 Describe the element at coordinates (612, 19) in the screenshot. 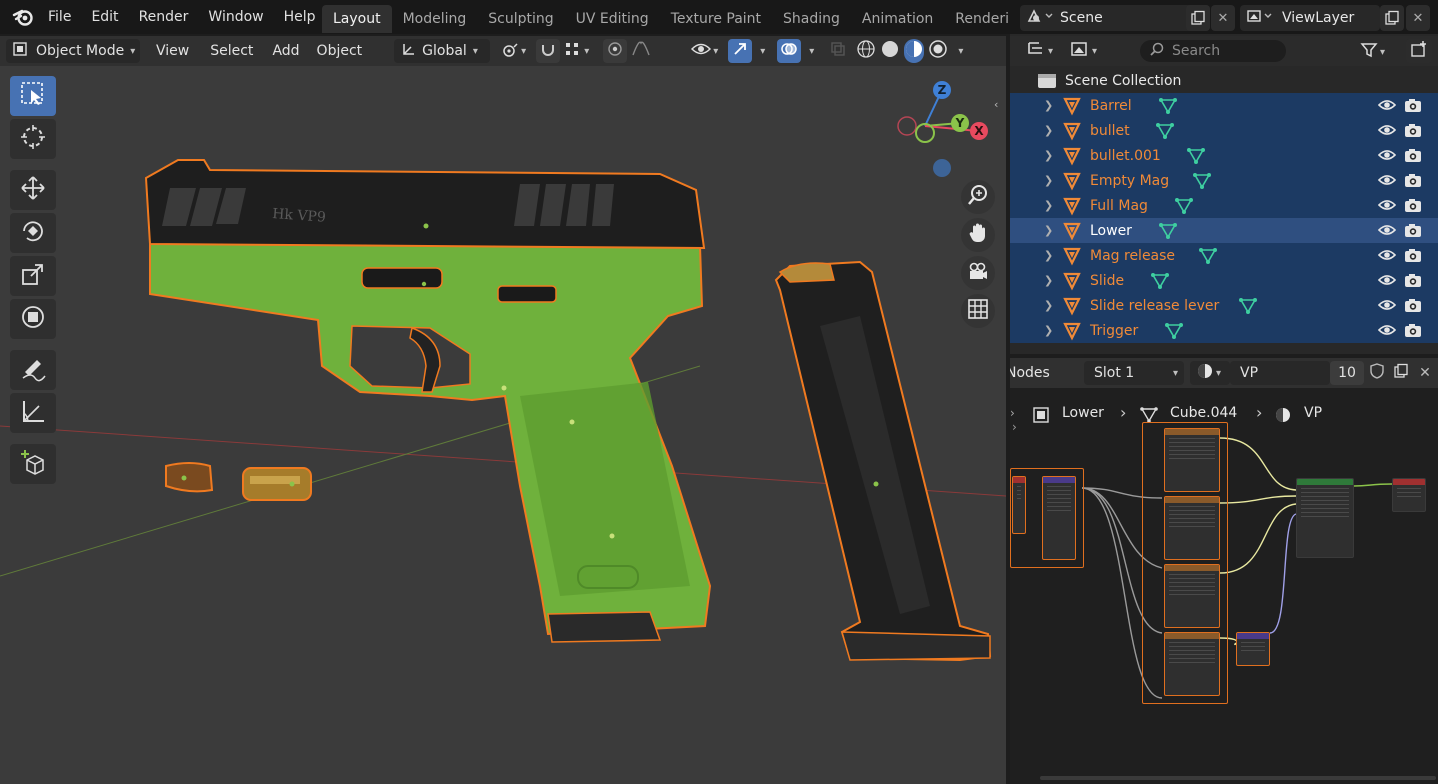

I see `tab-uv-editing: UV Editing` at that location.